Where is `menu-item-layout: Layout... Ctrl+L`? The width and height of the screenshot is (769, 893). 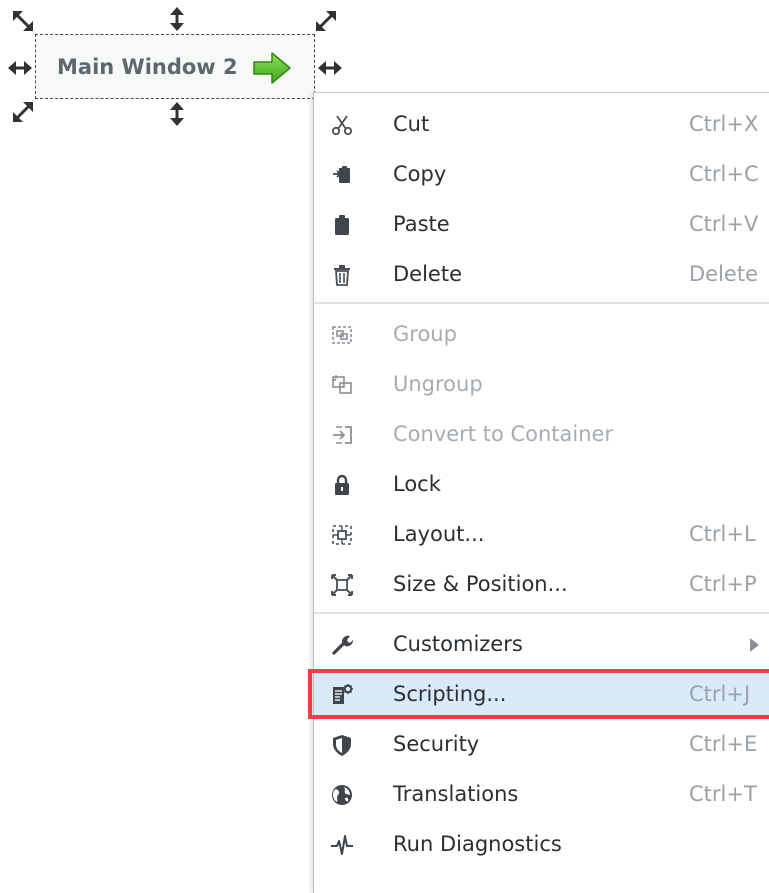
menu-item-layout: Layout... Ctrl+L is located at coordinates (541, 534).